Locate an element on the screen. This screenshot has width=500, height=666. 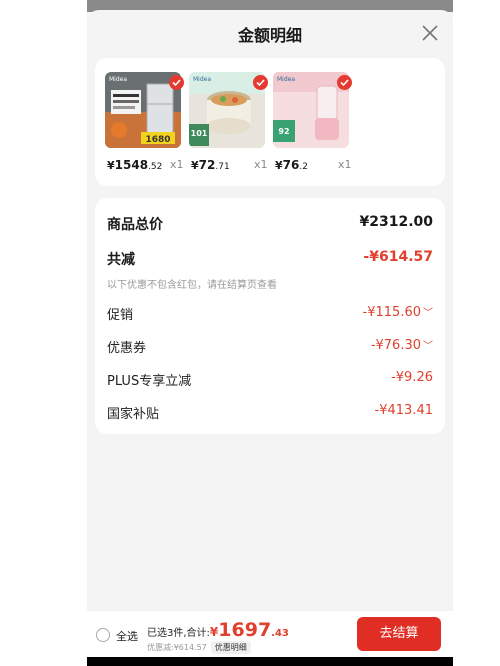
promotion-label: 促销 is located at coordinates (120, 315).